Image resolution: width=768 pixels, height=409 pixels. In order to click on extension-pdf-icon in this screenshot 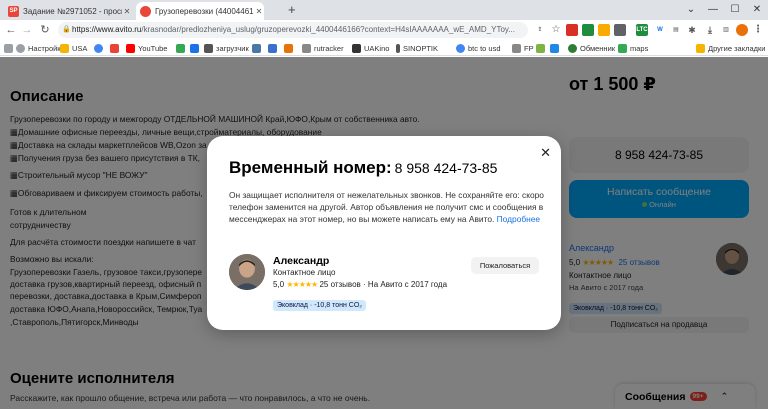, I will do `click(572, 30)`.